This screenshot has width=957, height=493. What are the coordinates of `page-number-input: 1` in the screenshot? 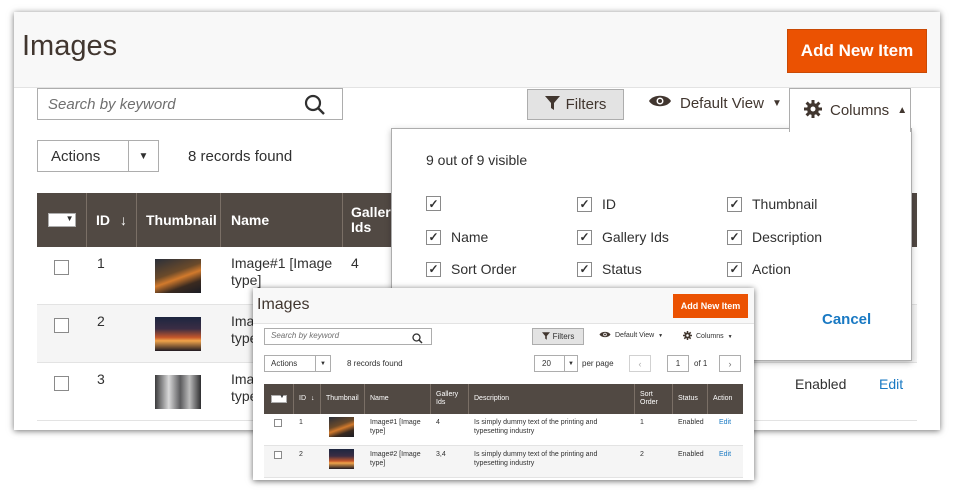 It's located at (678, 363).